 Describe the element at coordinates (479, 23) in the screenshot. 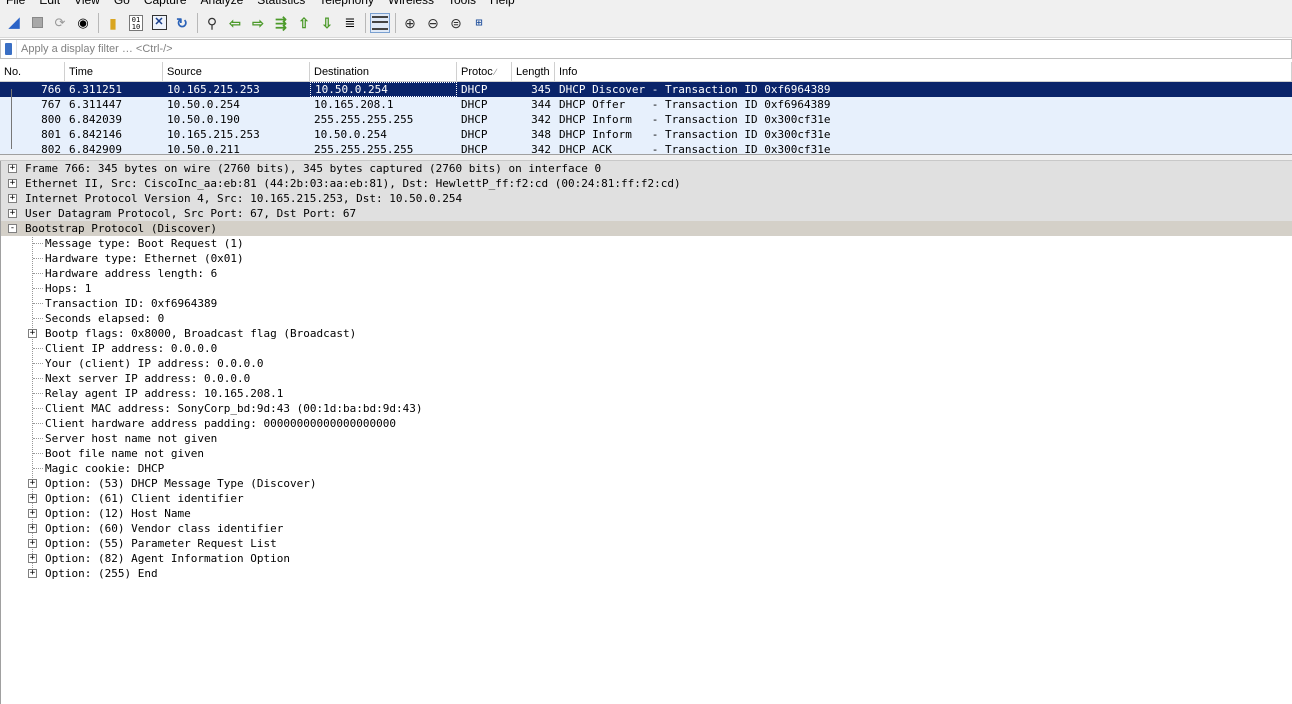

I see `resize-columns-icon: ⊞` at that location.